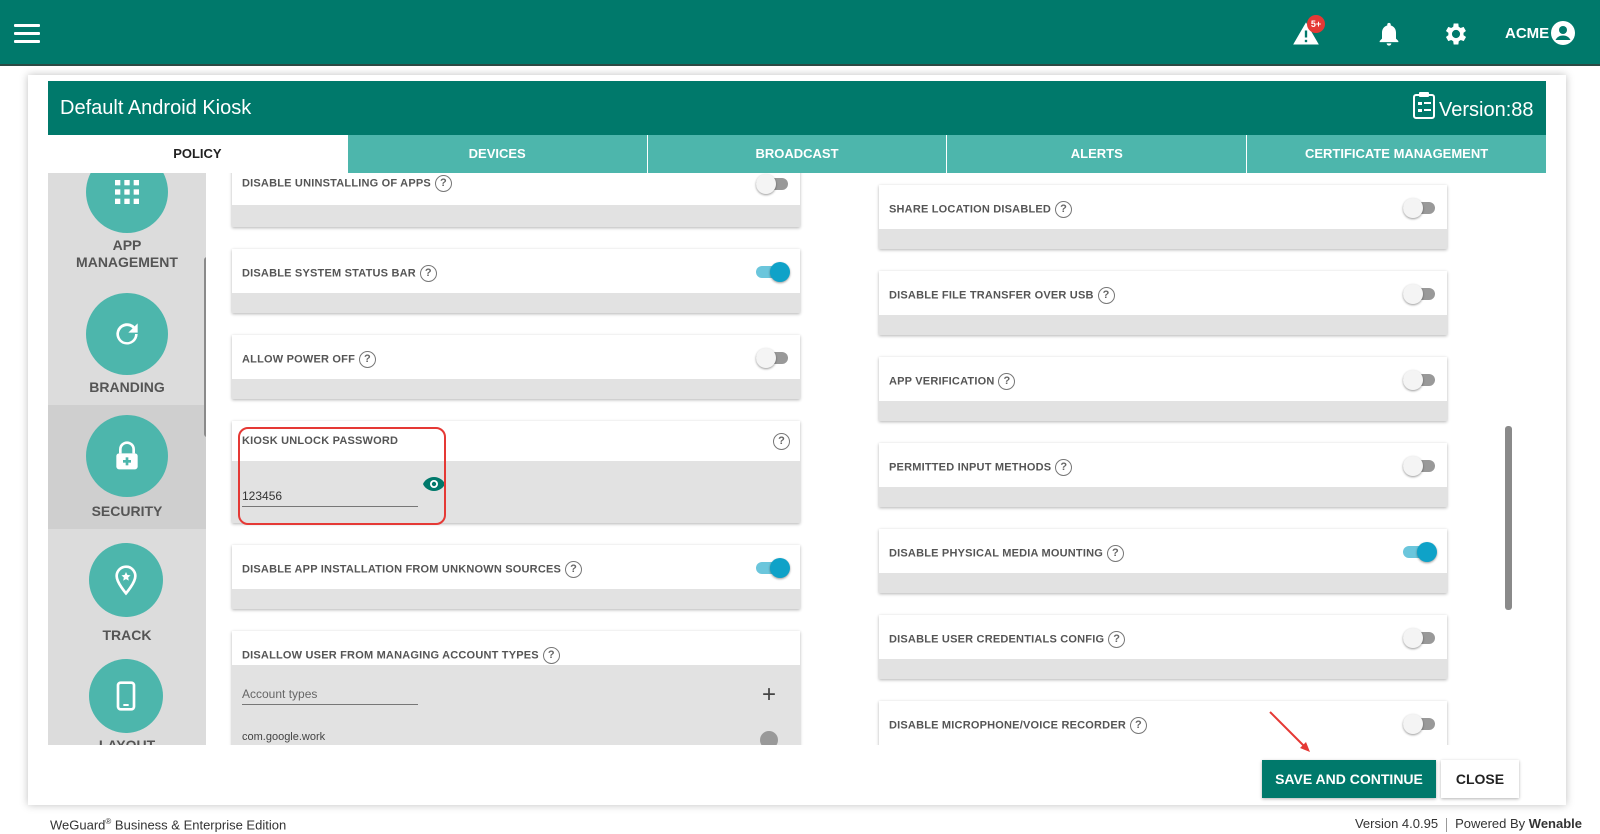 The height and width of the screenshot is (834, 1600). I want to click on setting-microphone: DISABLE MICROPHONE/VOICE RECORDER?, so click(1163, 723).